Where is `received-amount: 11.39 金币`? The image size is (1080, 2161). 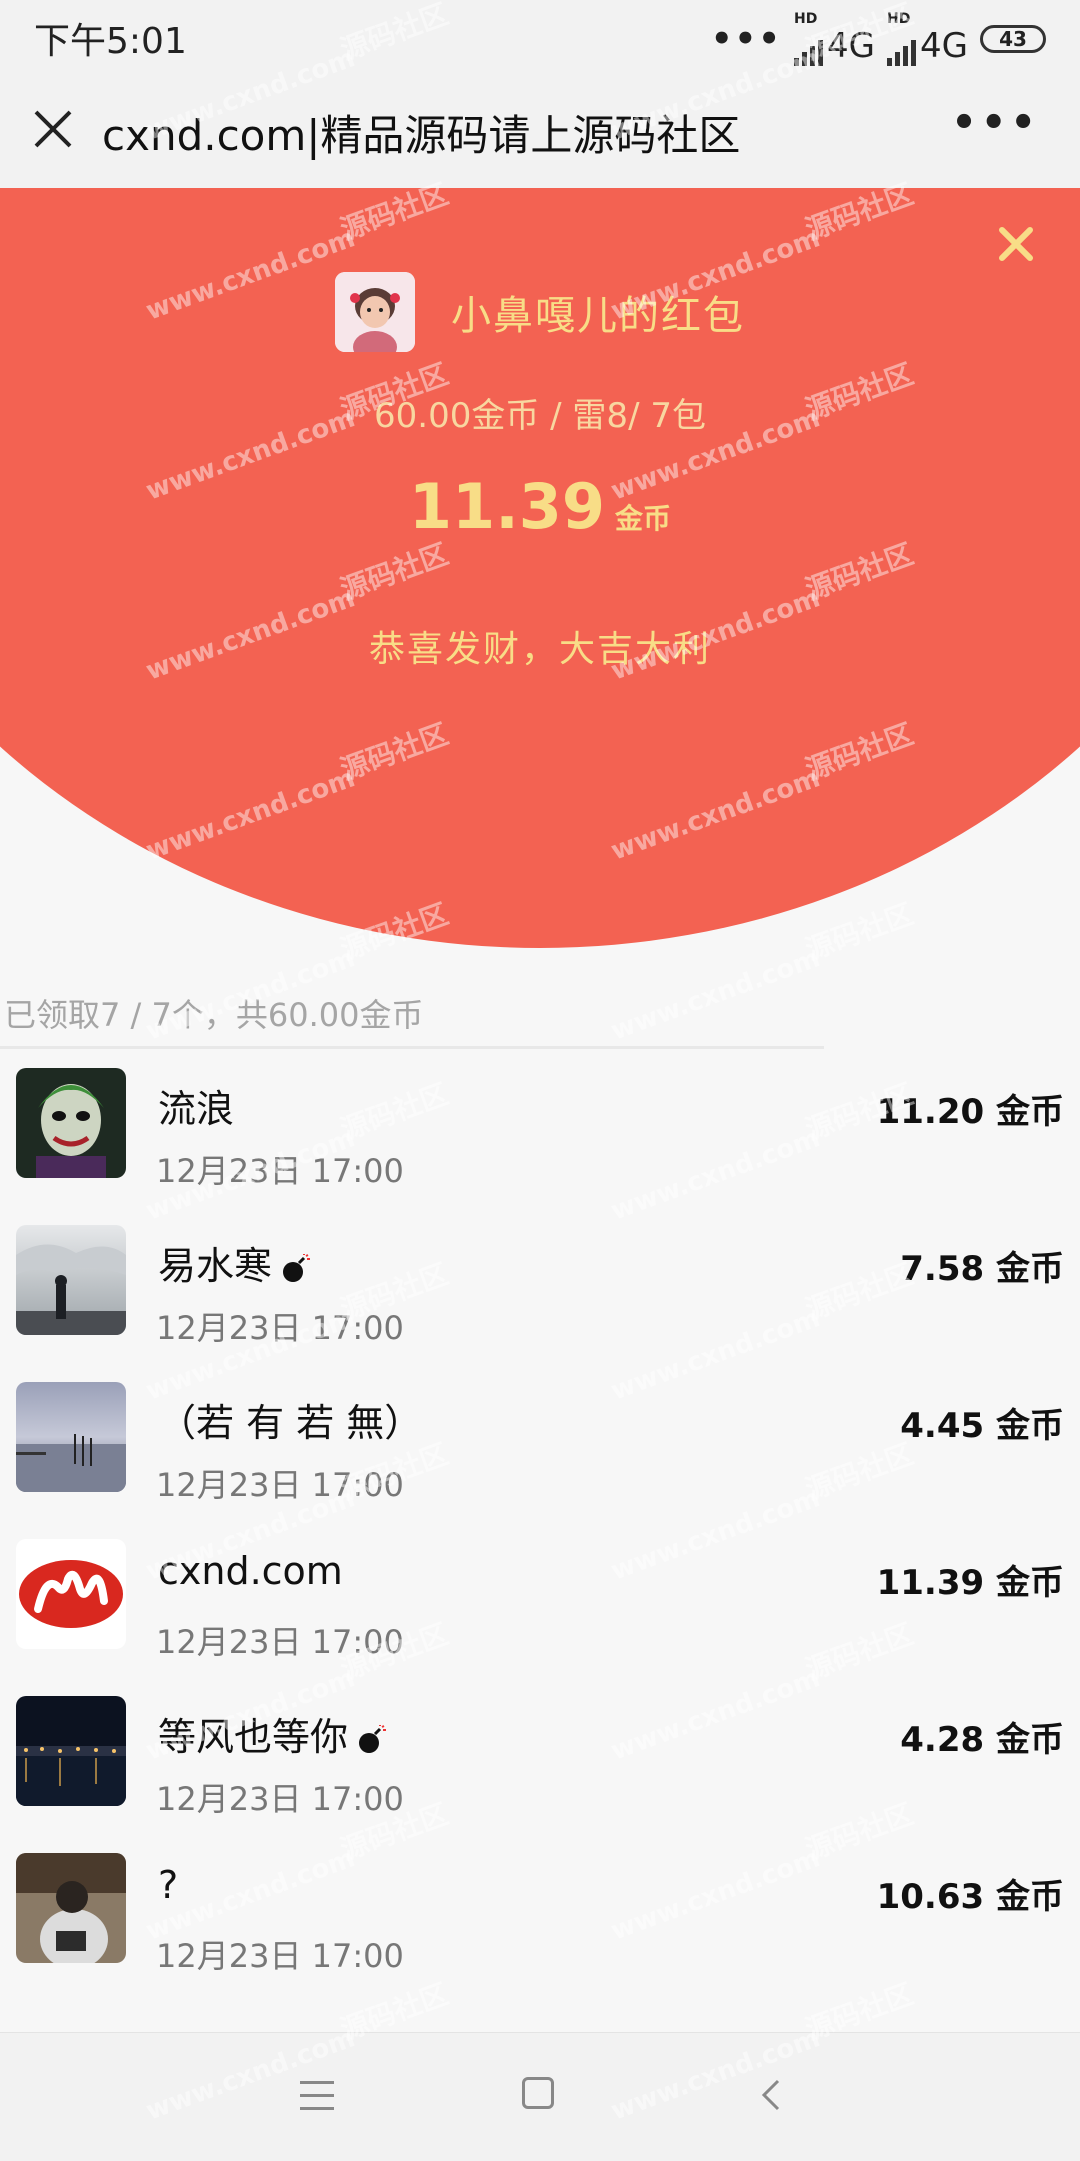
received-amount: 11.39 金币 is located at coordinates (540, 506).